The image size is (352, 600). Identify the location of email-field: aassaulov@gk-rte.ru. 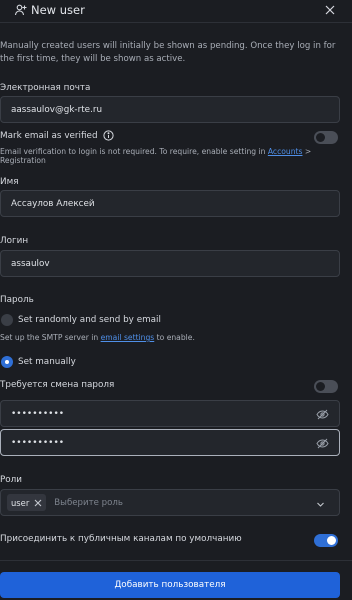
(170, 109).